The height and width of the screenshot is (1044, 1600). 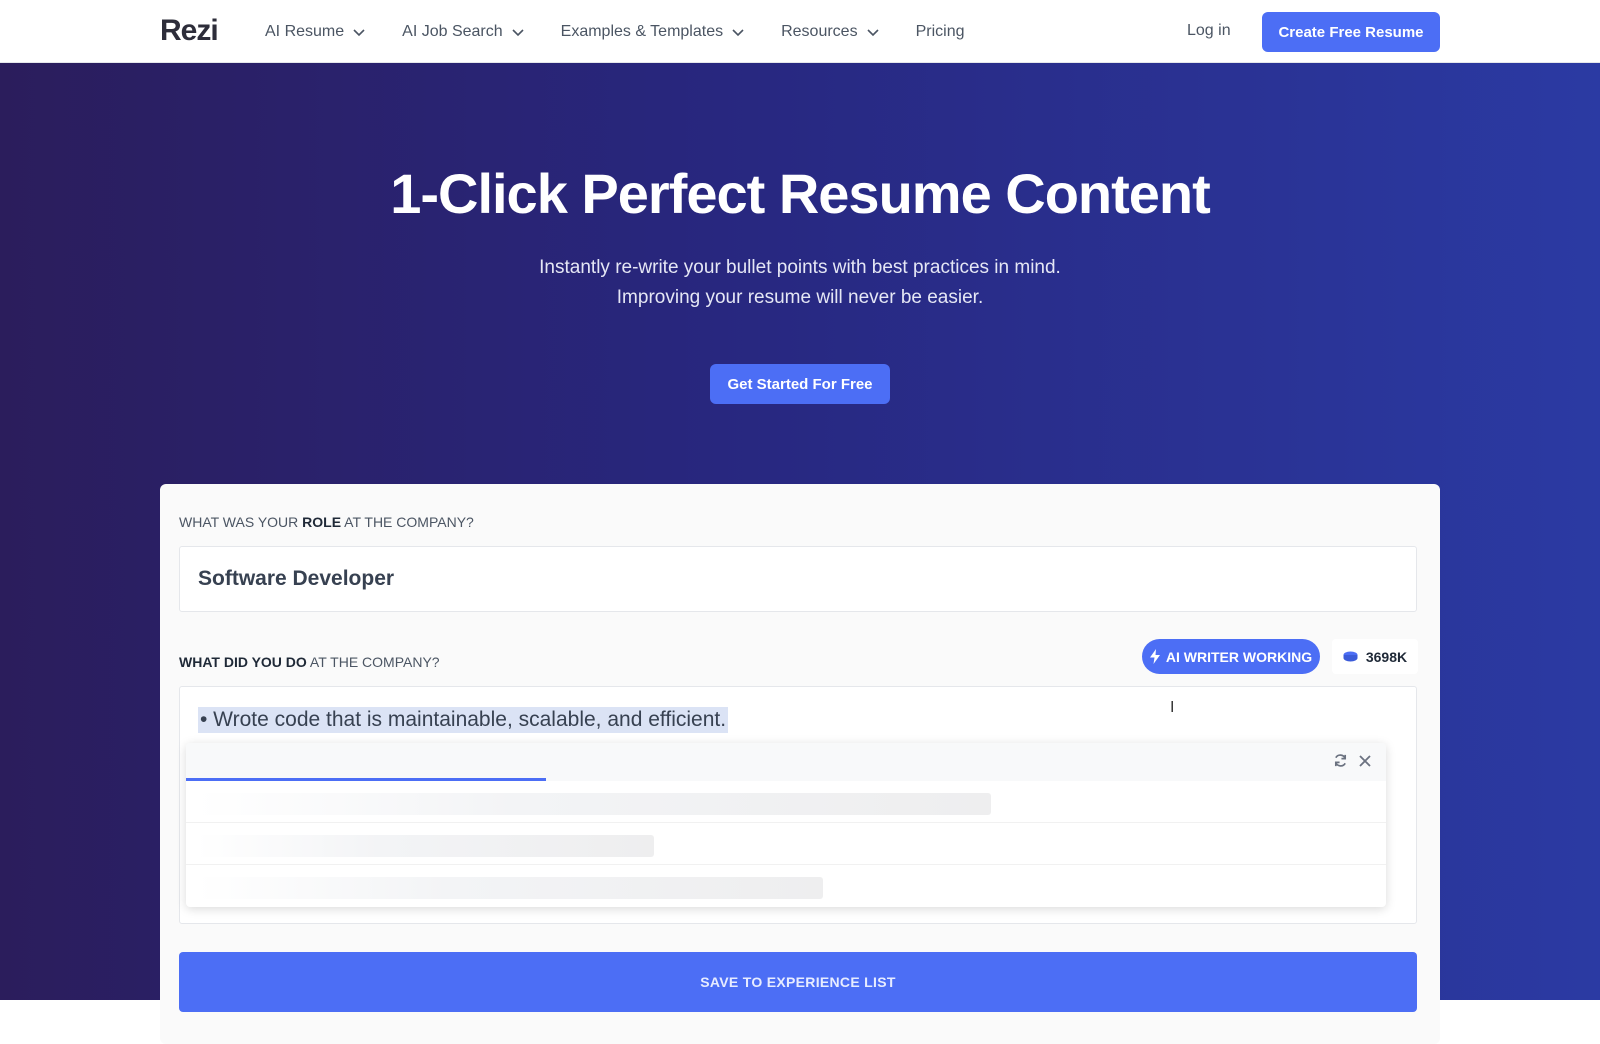 What do you see at coordinates (798, 982) in the screenshot?
I see `save-to-experience-list-button: SAVE TO EXPERIENCE LIST` at bounding box center [798, 982].